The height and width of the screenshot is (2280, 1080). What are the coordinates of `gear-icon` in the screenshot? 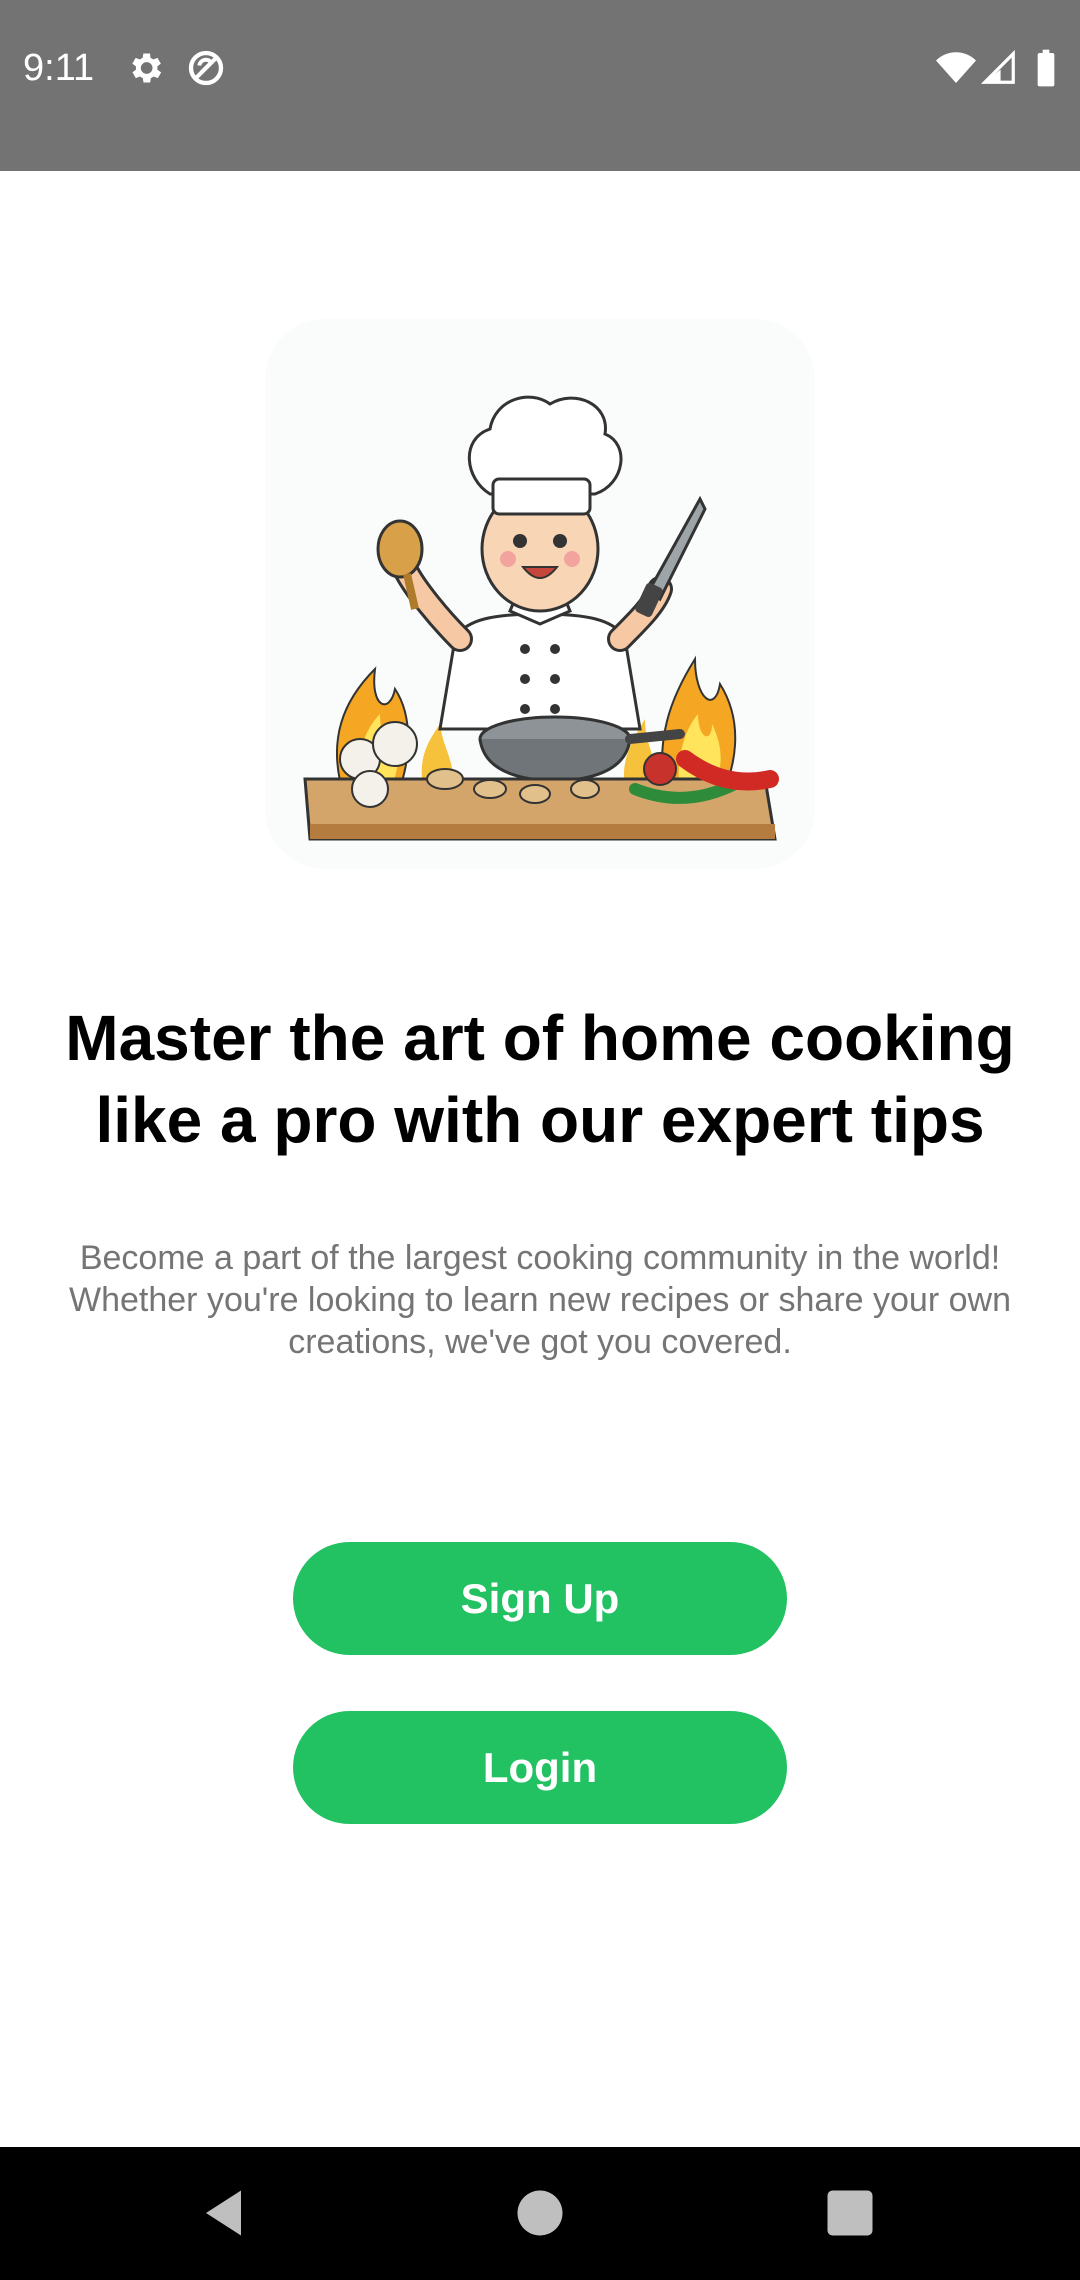 It's located at (145, 68).